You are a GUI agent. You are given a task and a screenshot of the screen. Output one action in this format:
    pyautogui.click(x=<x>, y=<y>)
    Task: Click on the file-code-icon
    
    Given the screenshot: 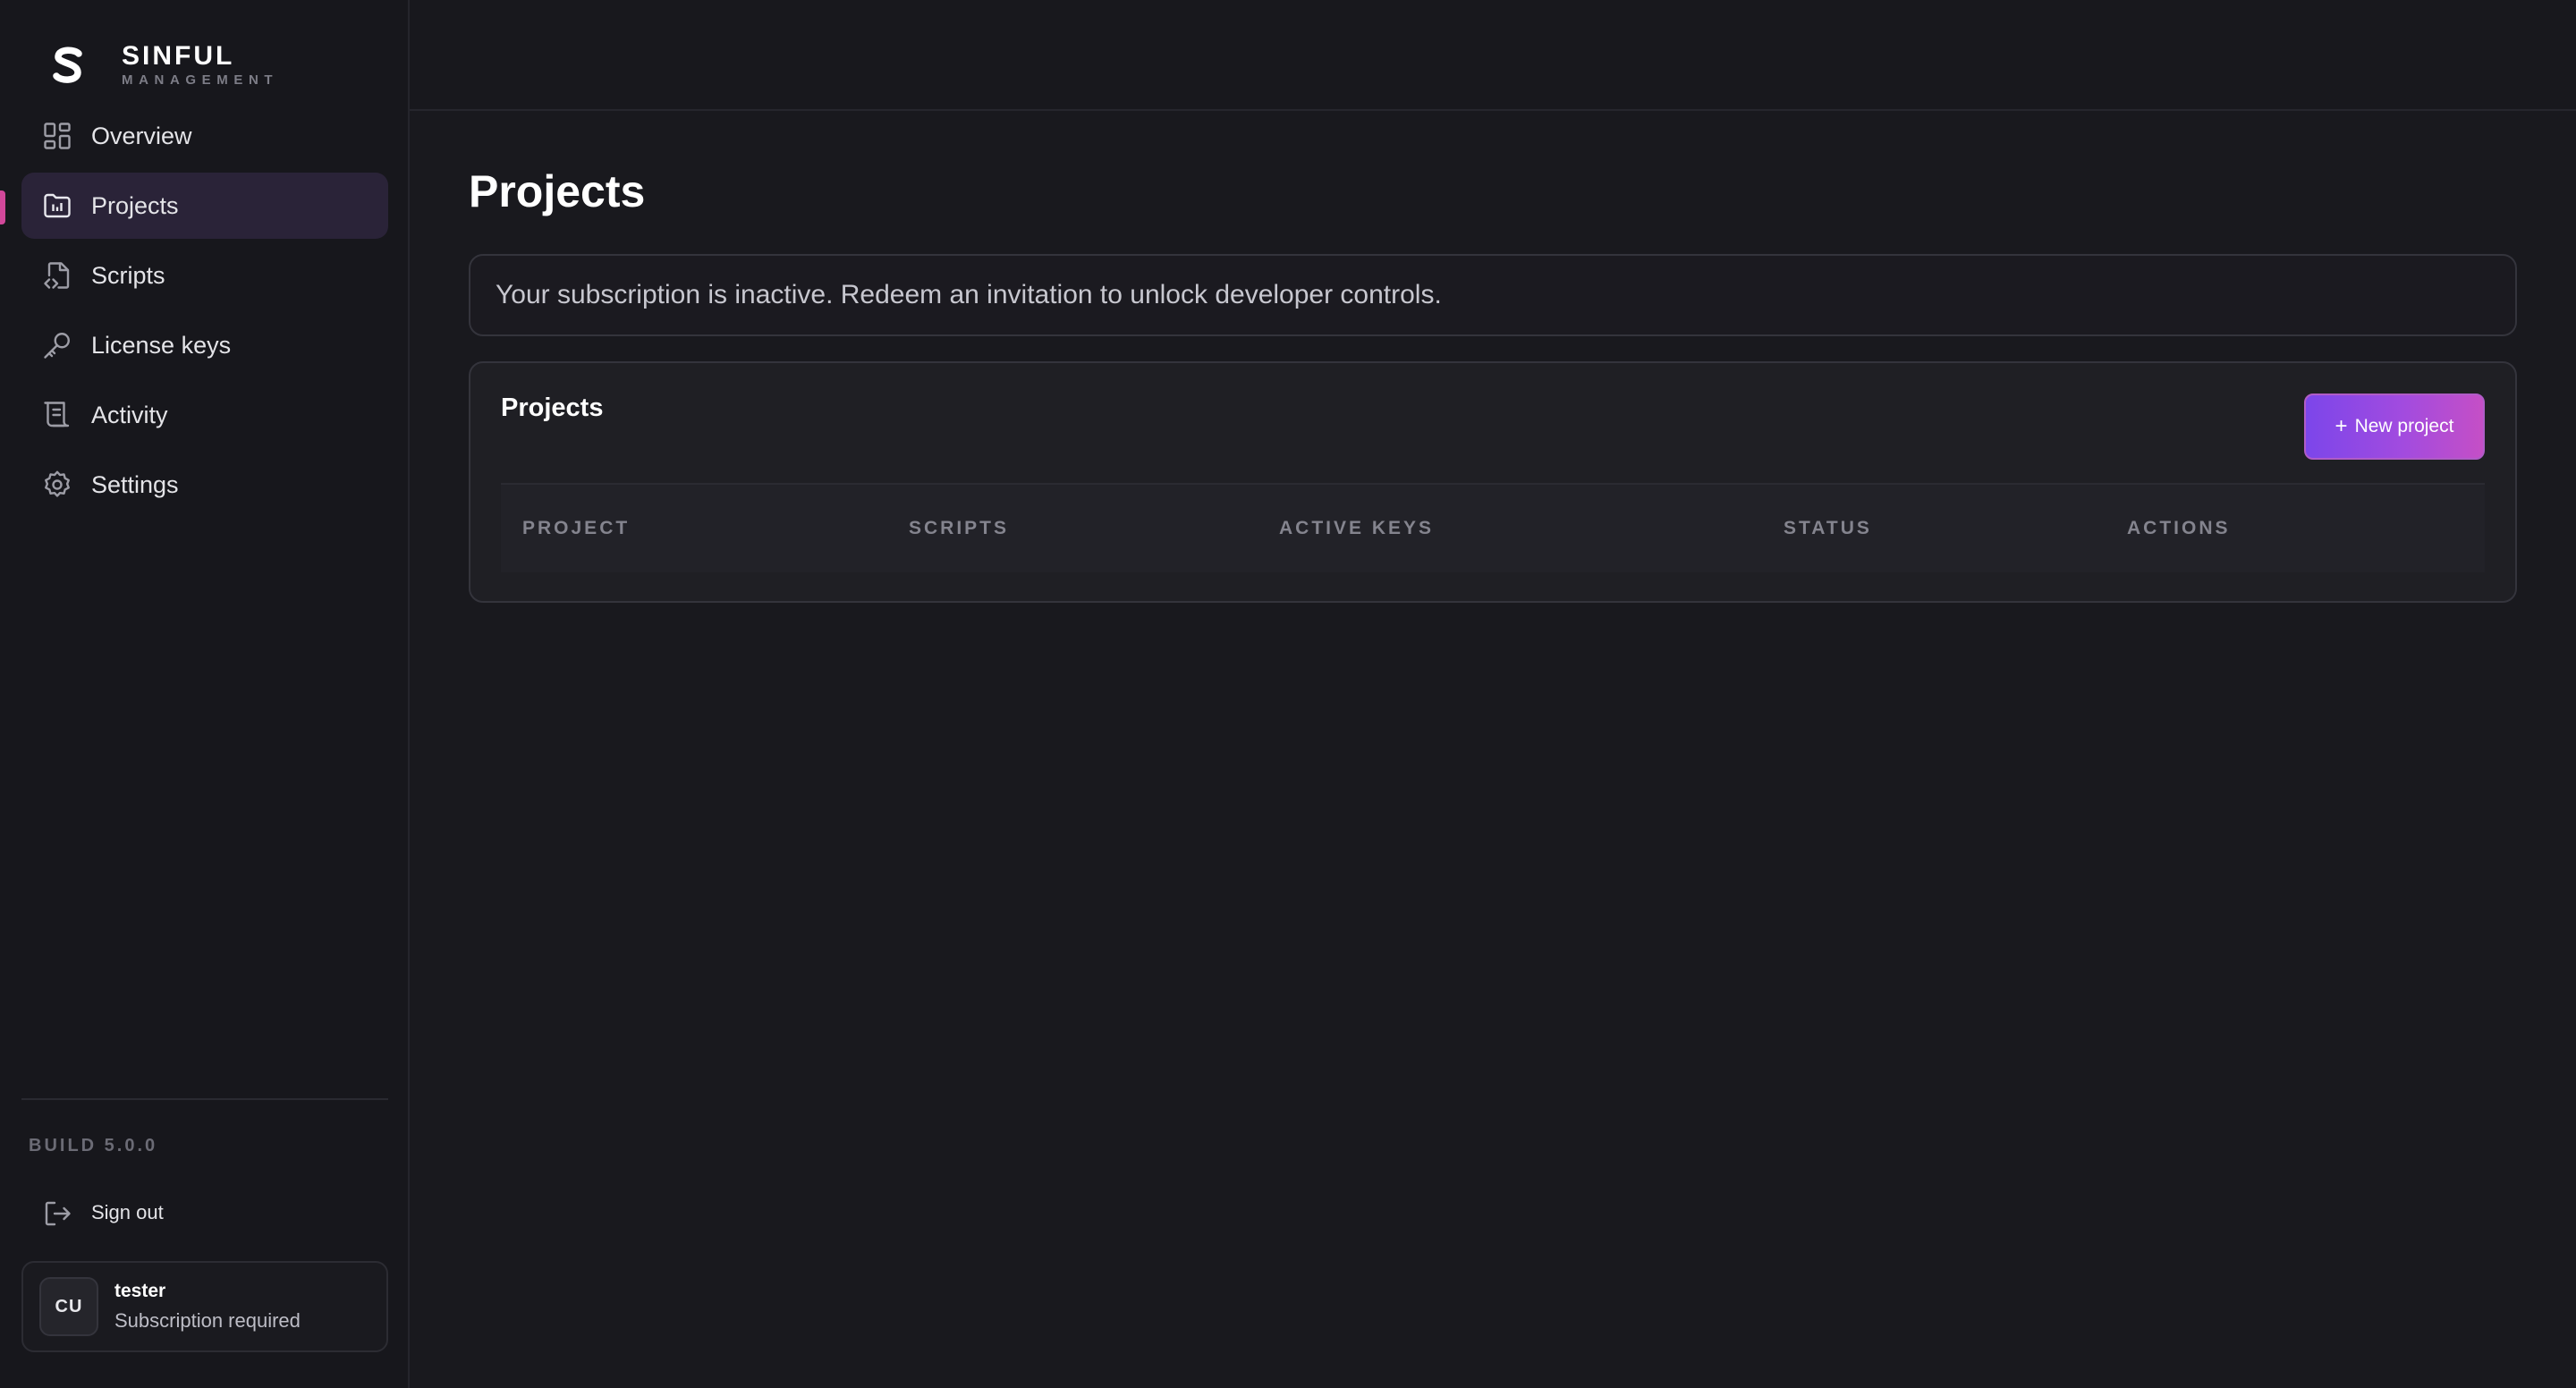 What is the action you would take?
    pyautogui.click(x=57, y=275)
    